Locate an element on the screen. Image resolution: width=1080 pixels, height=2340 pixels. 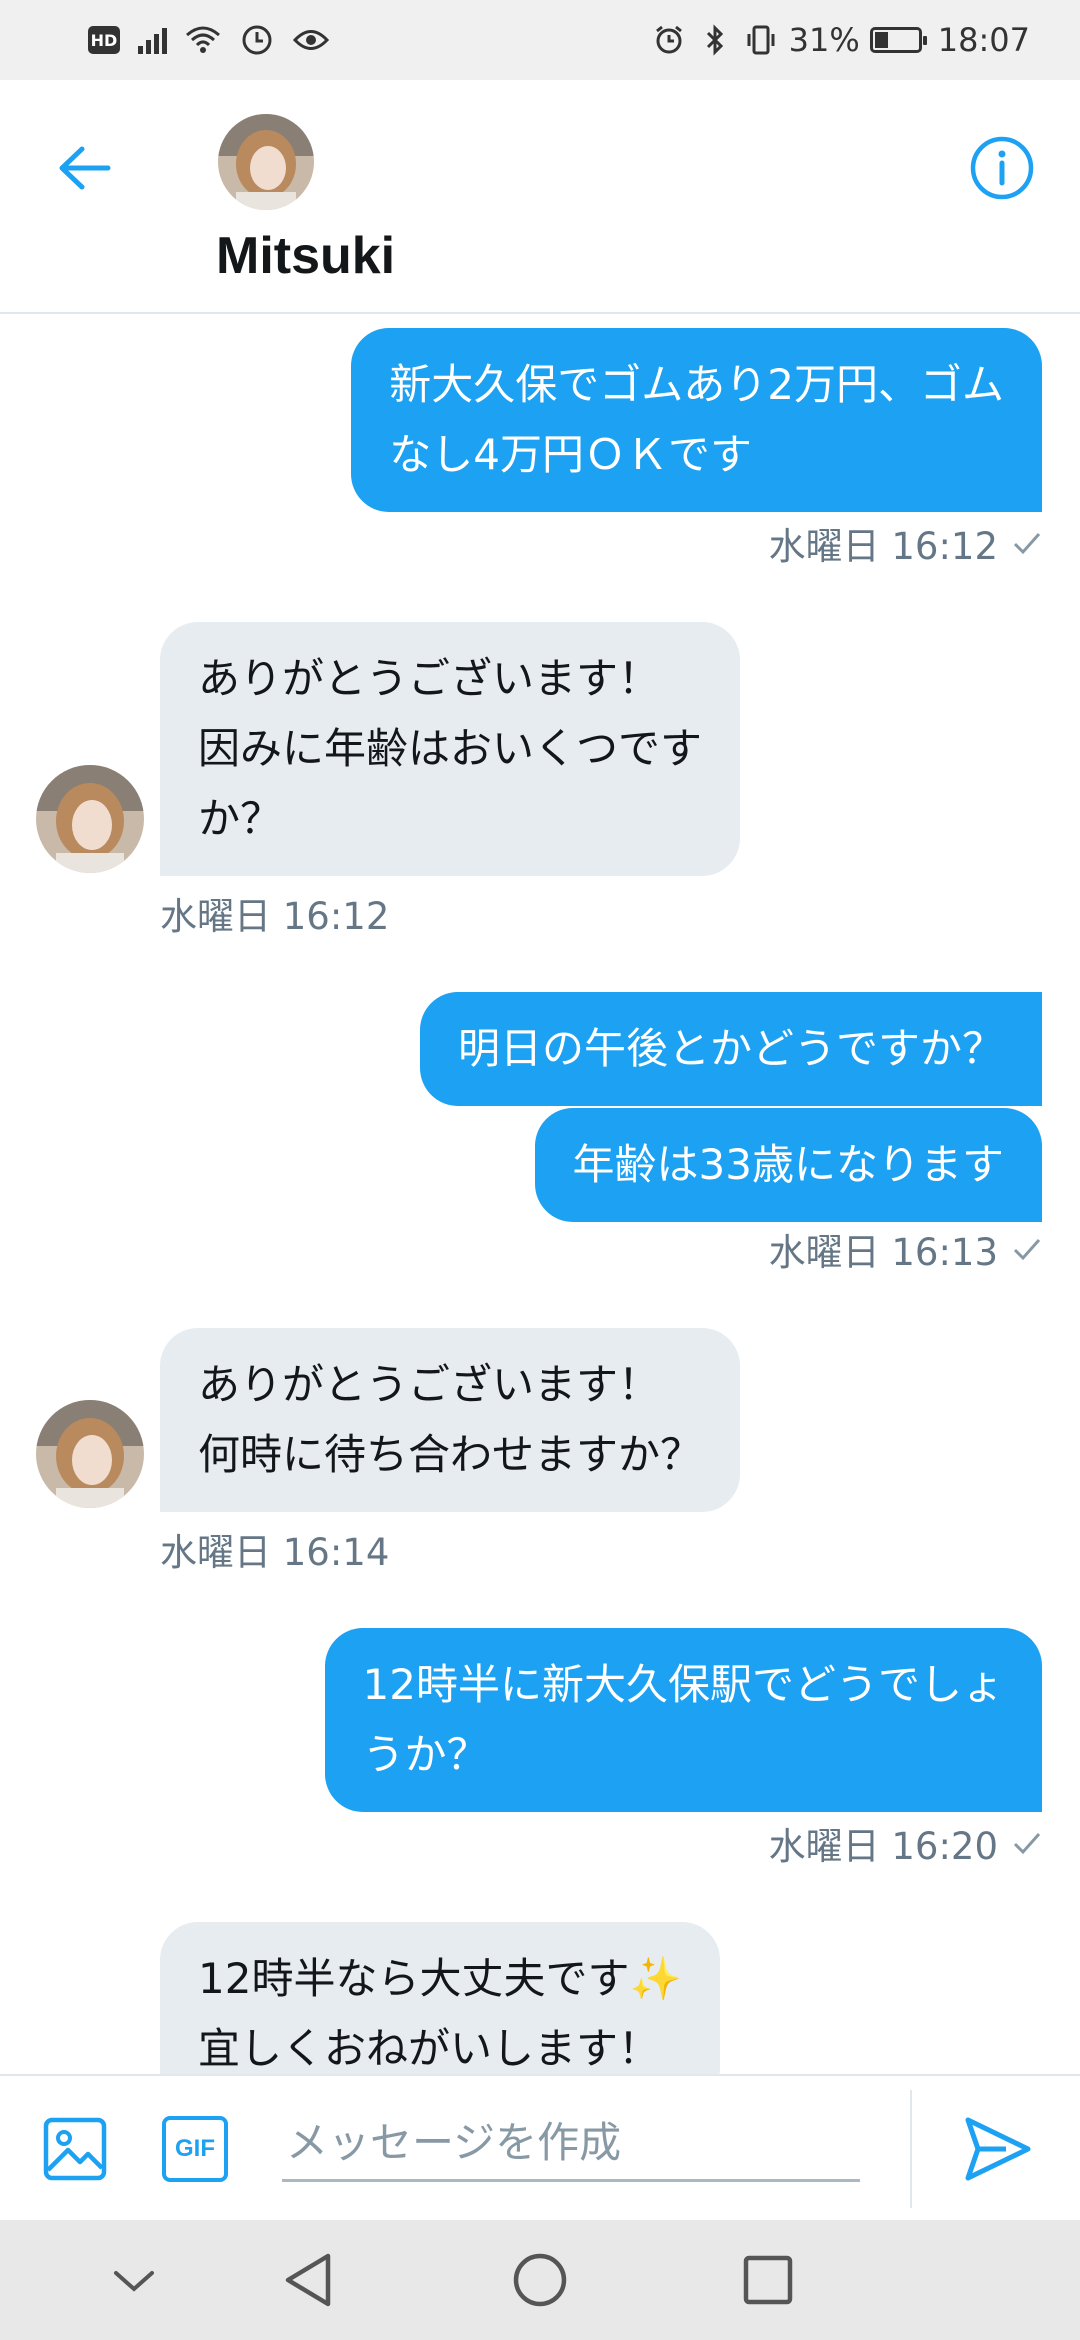
nav-home-button is located at coordinates (540, 2280).